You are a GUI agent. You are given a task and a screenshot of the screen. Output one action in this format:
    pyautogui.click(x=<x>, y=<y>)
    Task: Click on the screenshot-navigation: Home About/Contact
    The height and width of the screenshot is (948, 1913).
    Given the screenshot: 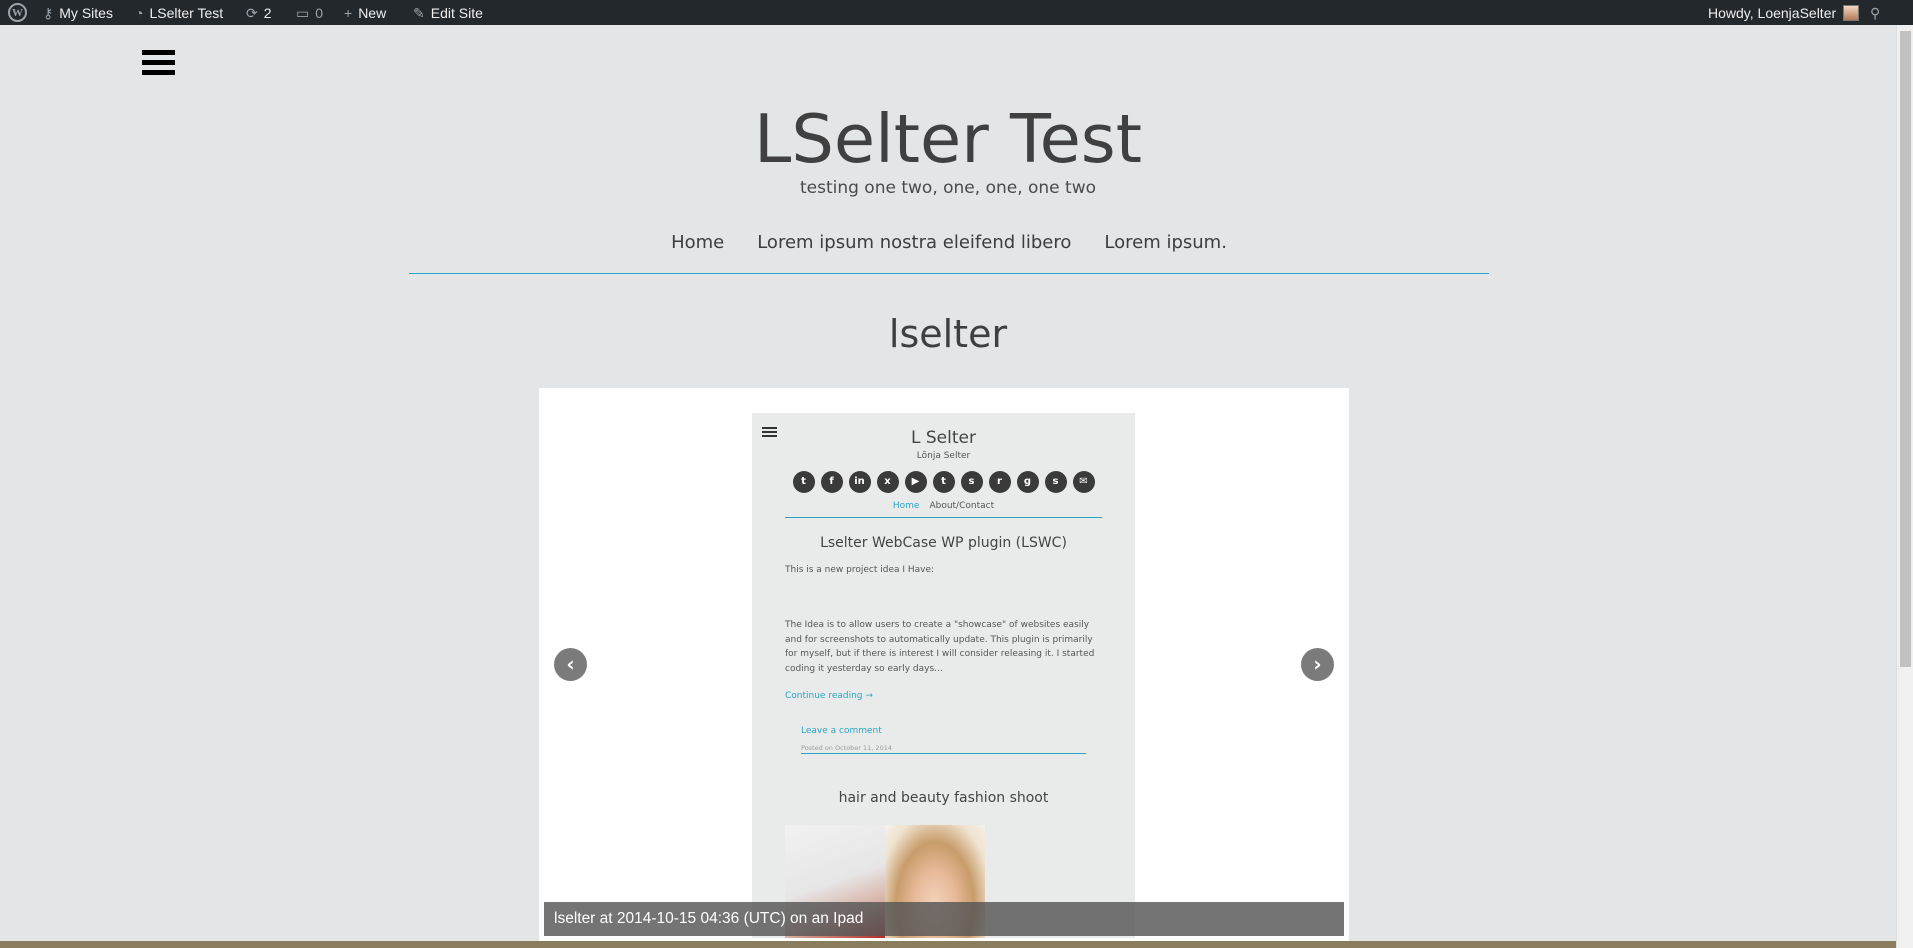 What is the action you would take?
    pyautogui.click(x=943, y=509)
    